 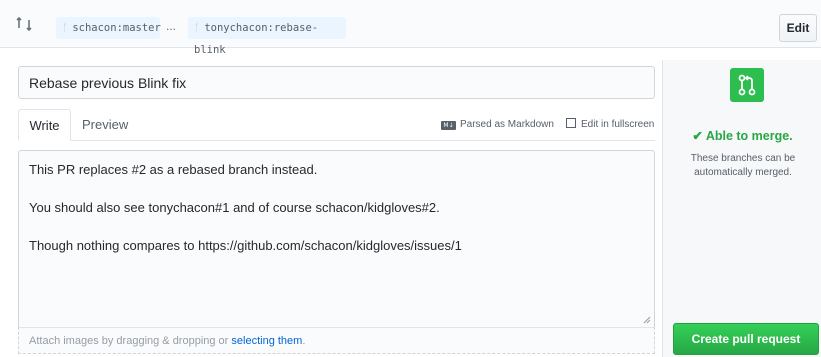 I want to click on fullscreen-icon, so click(x=571, y=123).